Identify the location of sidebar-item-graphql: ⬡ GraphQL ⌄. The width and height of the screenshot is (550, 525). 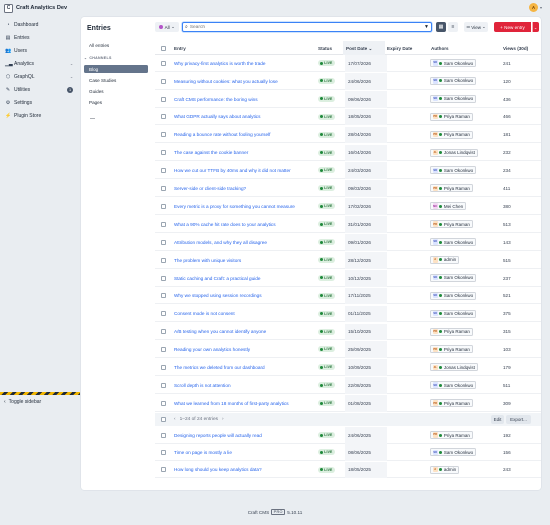
(40, 76).